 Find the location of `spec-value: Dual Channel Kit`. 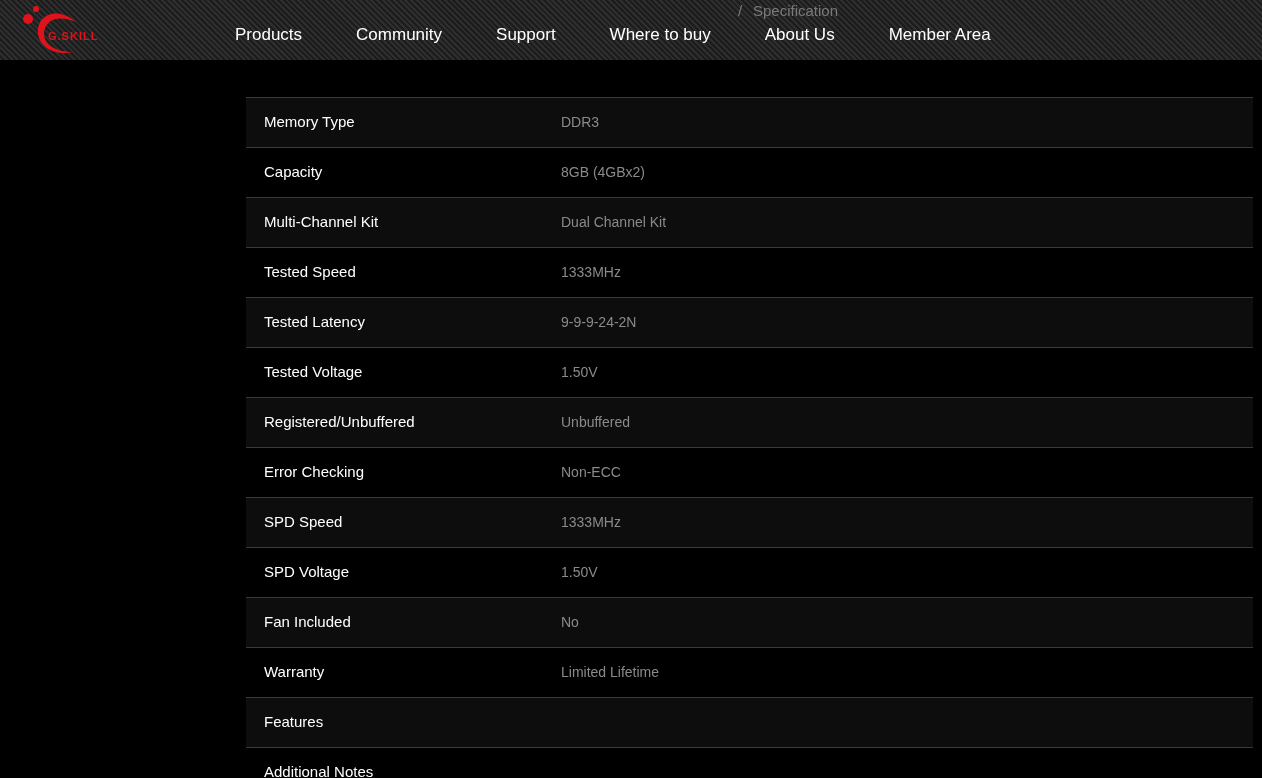

spec-value: Dual Channel Kit is located at coordinates (614, 222).